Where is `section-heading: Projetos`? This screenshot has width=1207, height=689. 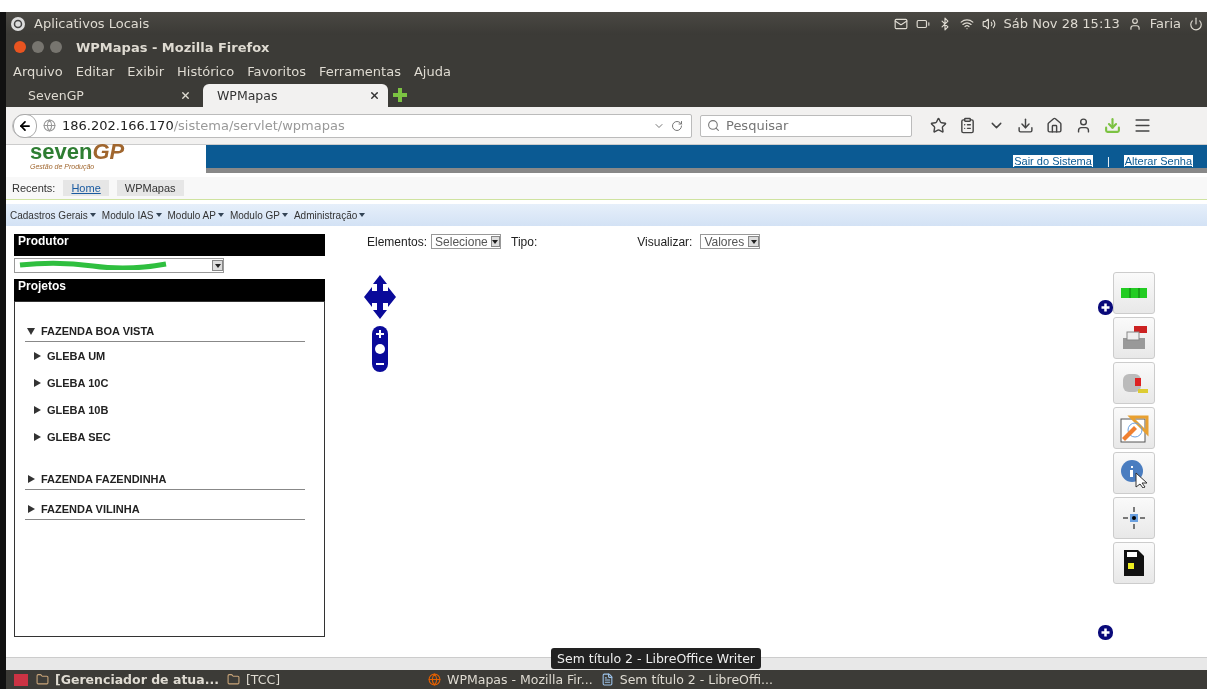 section-heading: Projetos is located at coordinates (169, 290).